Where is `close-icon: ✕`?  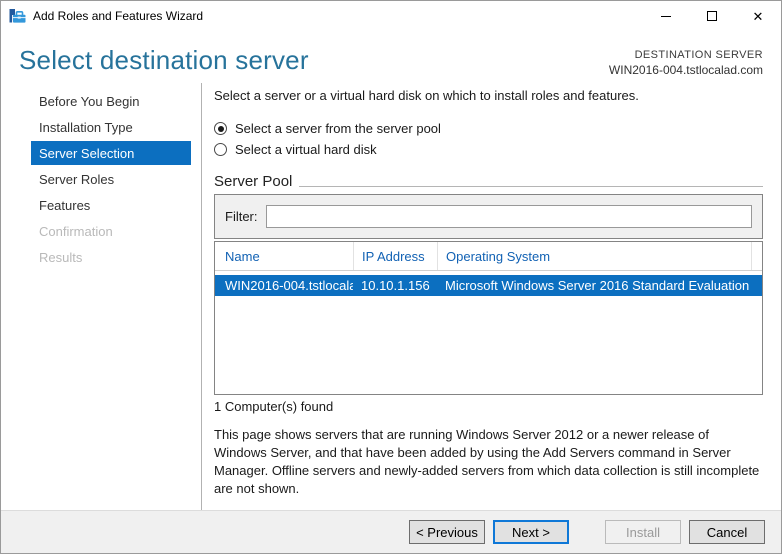
close-icon: ✕ is located at coordinates (758, 16).